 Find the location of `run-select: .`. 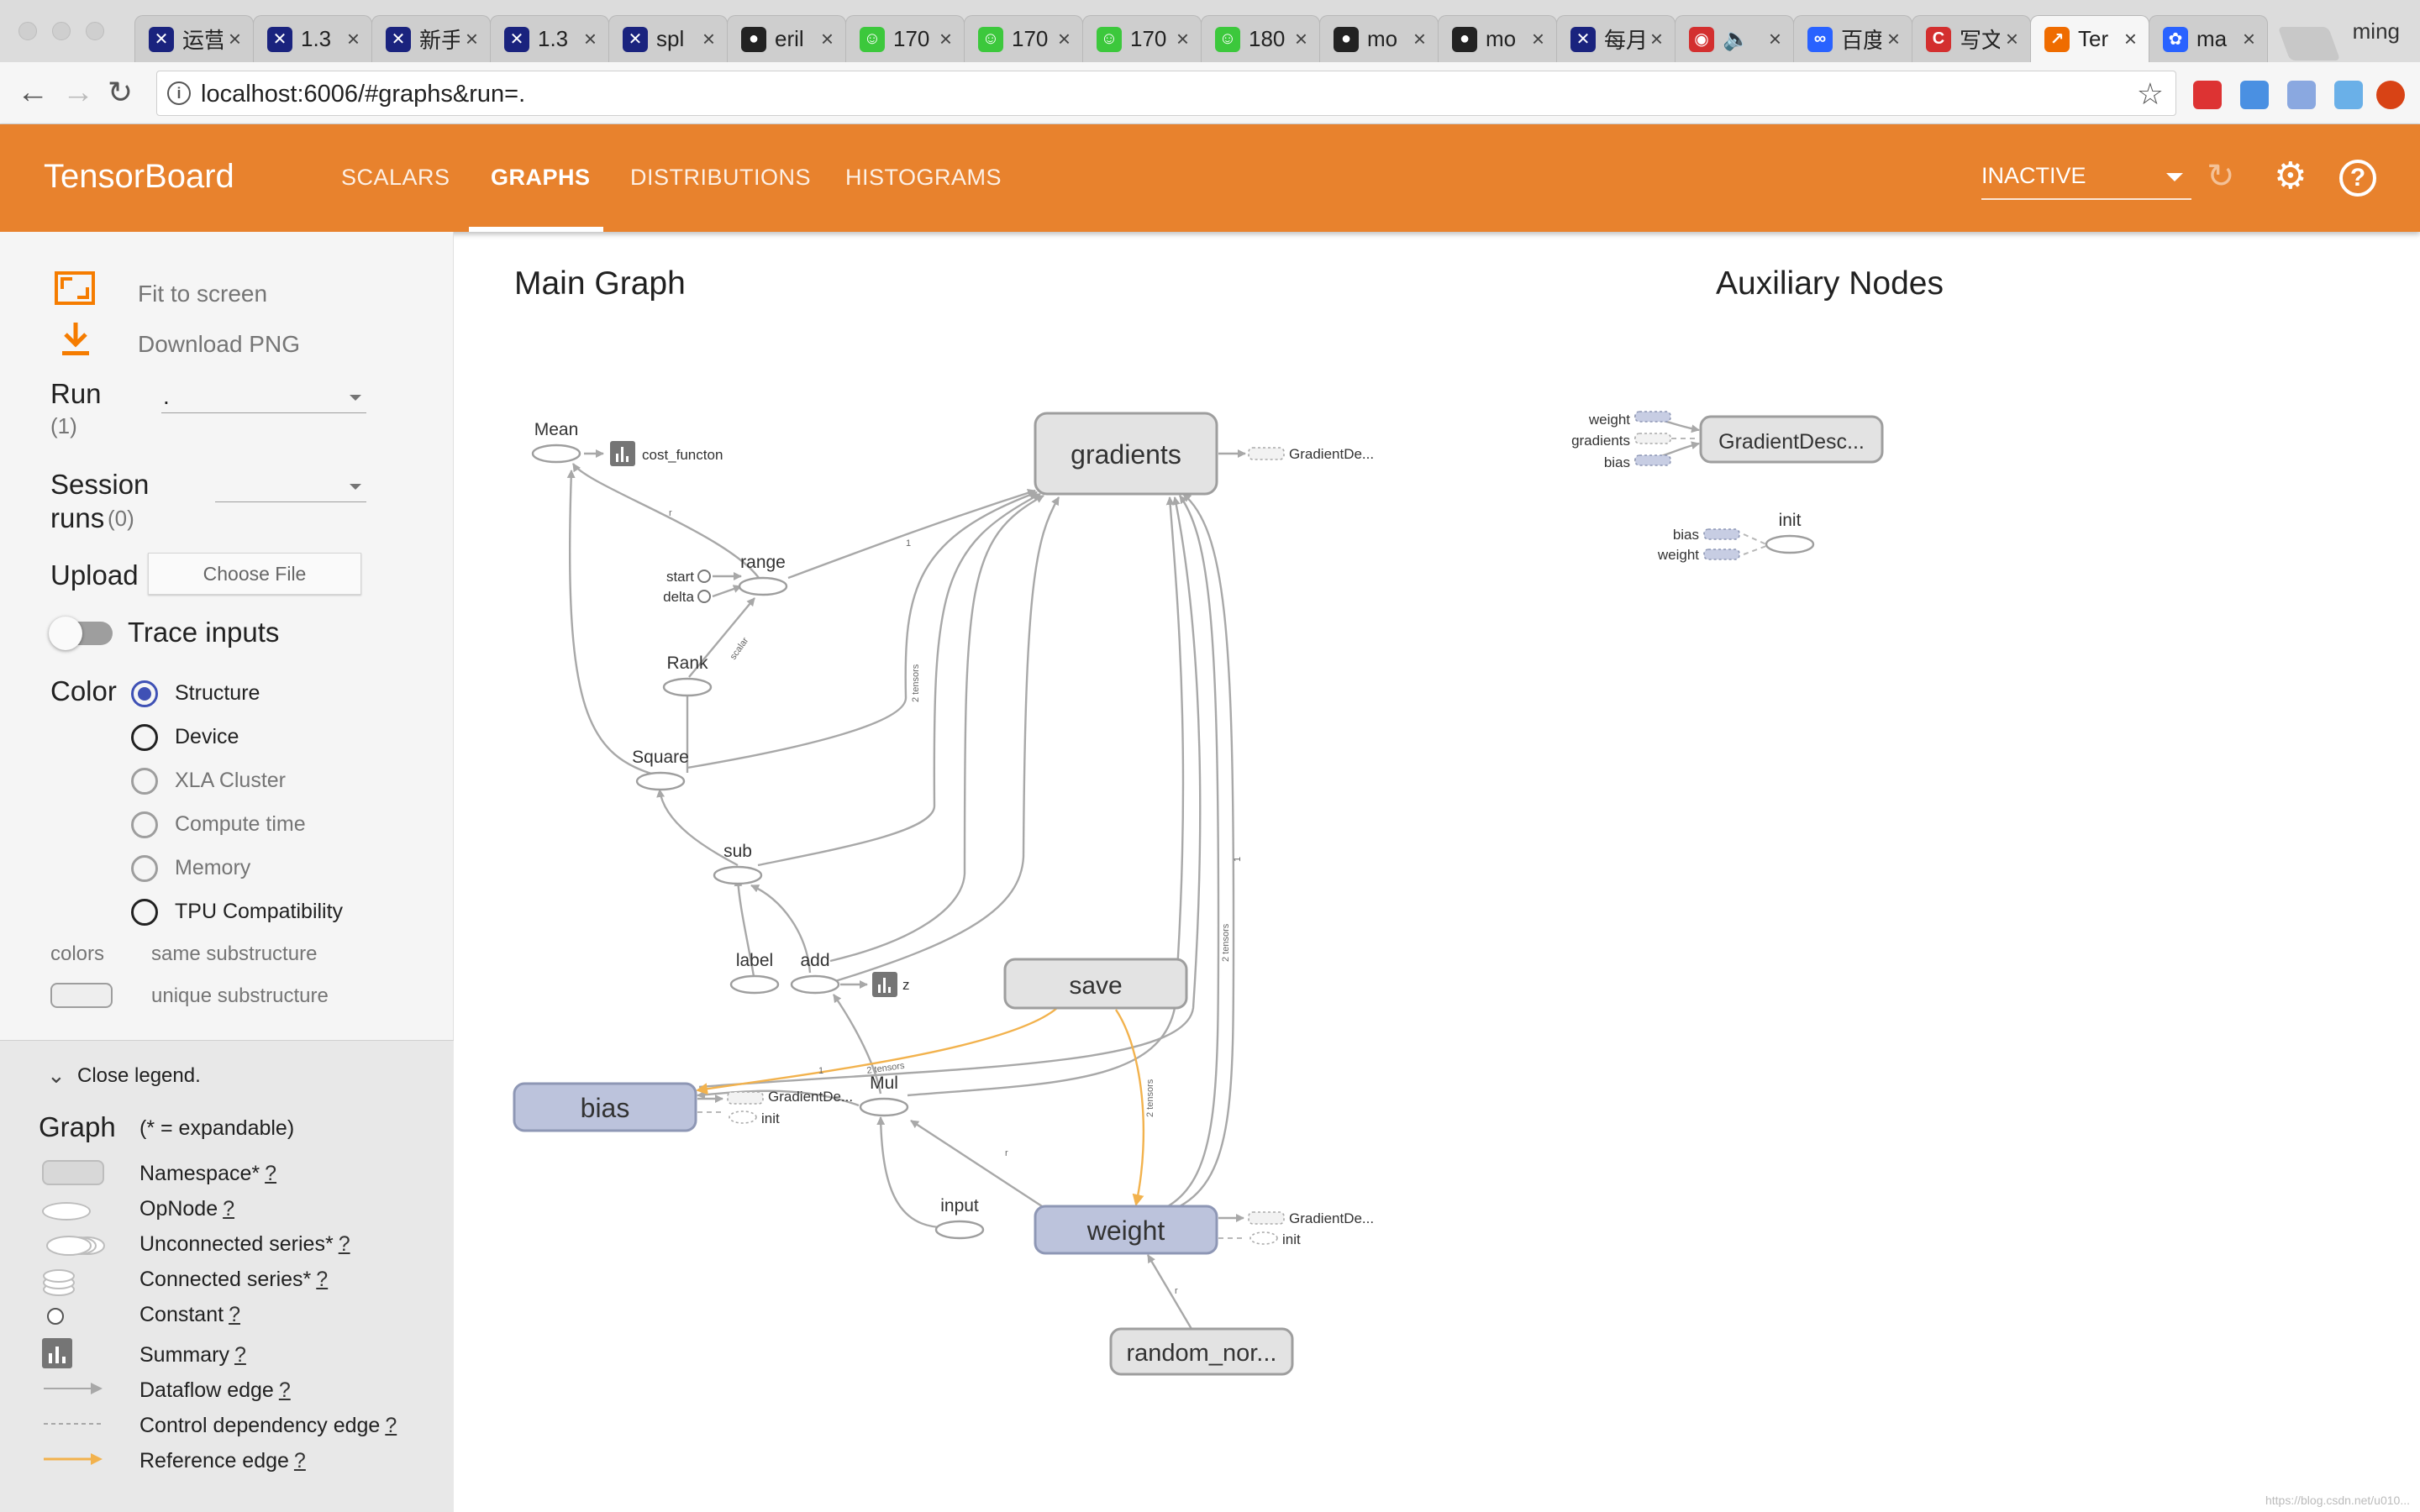

run-select: . is located at coordinates (263, 398).